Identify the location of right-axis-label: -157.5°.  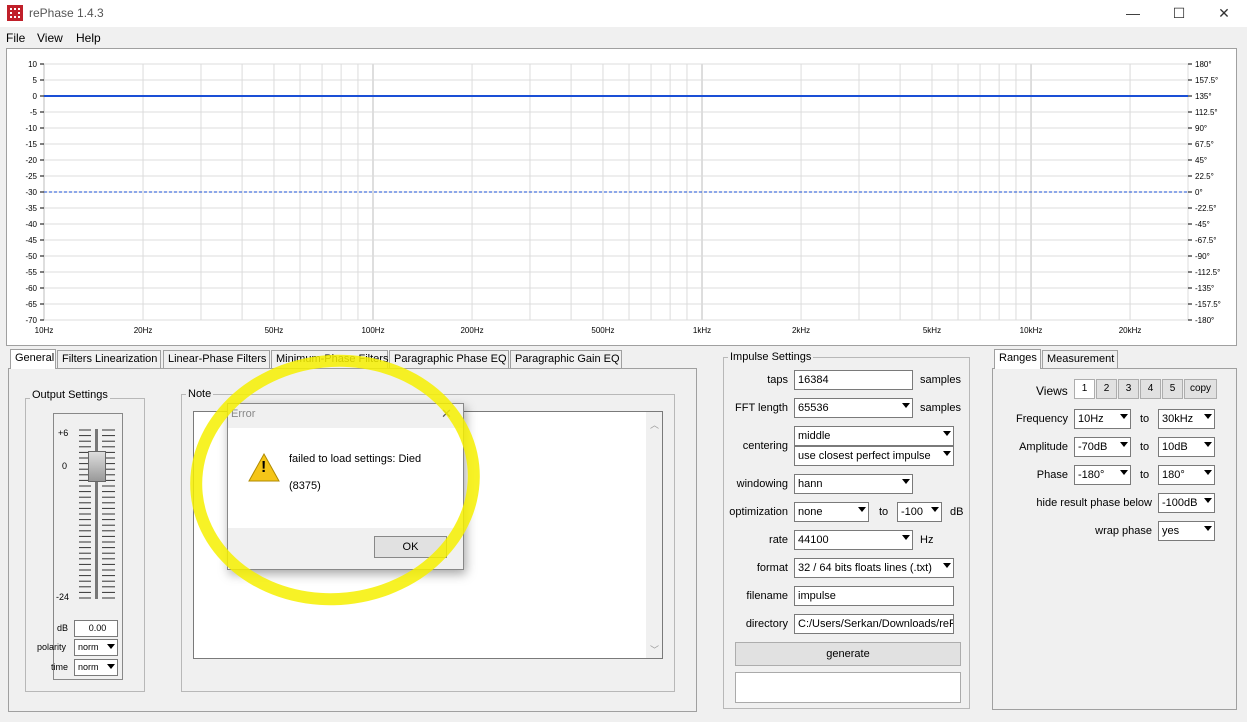
(1208, 304).